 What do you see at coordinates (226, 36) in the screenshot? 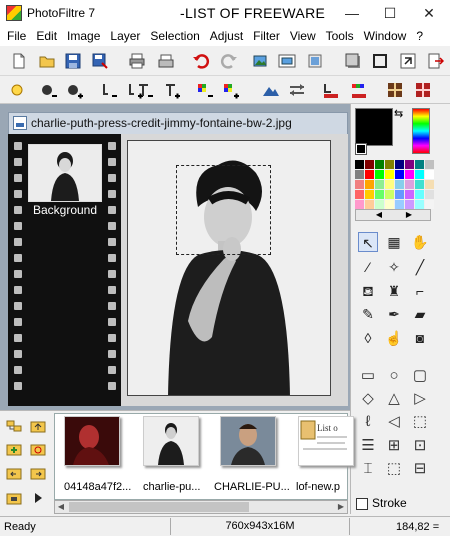
I see `menu-adjust: Adjust` at bounding box center [226, 36].